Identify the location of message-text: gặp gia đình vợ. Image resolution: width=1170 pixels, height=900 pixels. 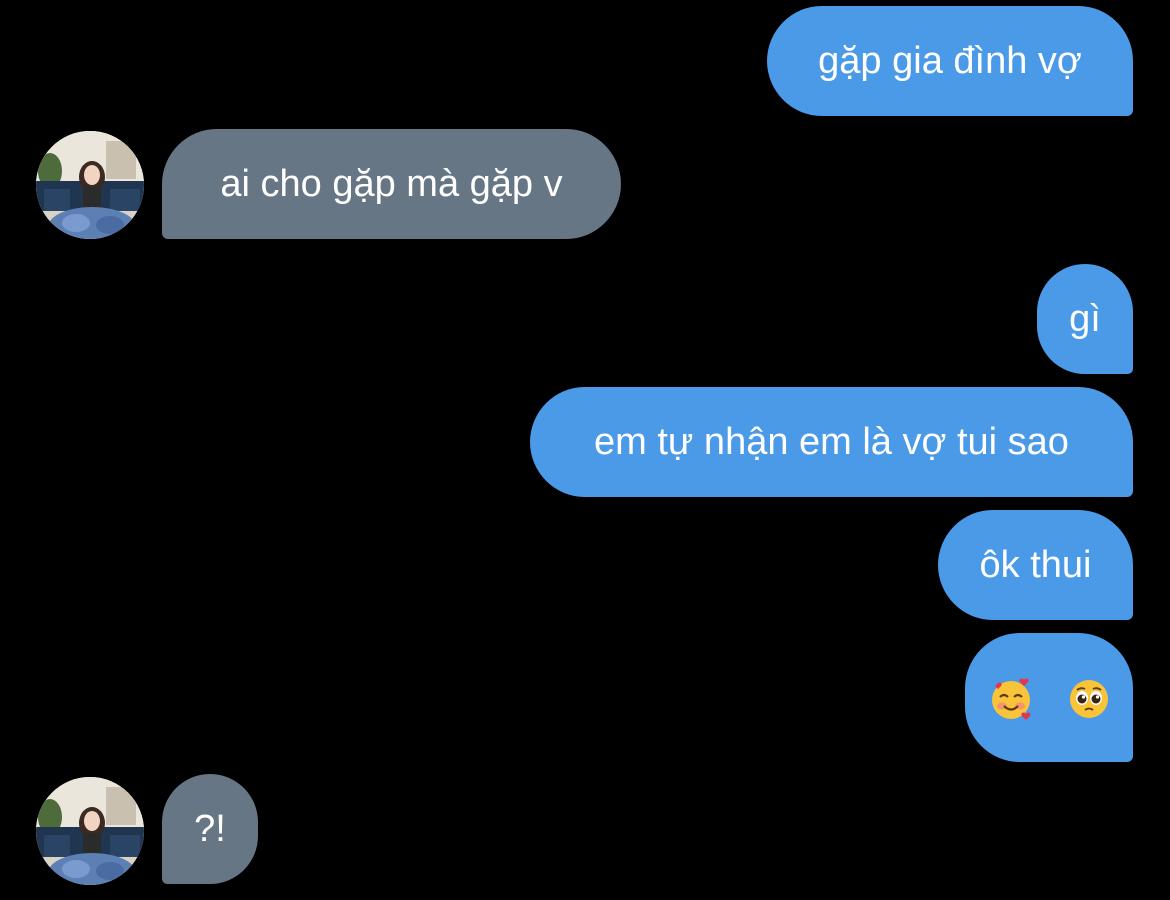
(950, 61).